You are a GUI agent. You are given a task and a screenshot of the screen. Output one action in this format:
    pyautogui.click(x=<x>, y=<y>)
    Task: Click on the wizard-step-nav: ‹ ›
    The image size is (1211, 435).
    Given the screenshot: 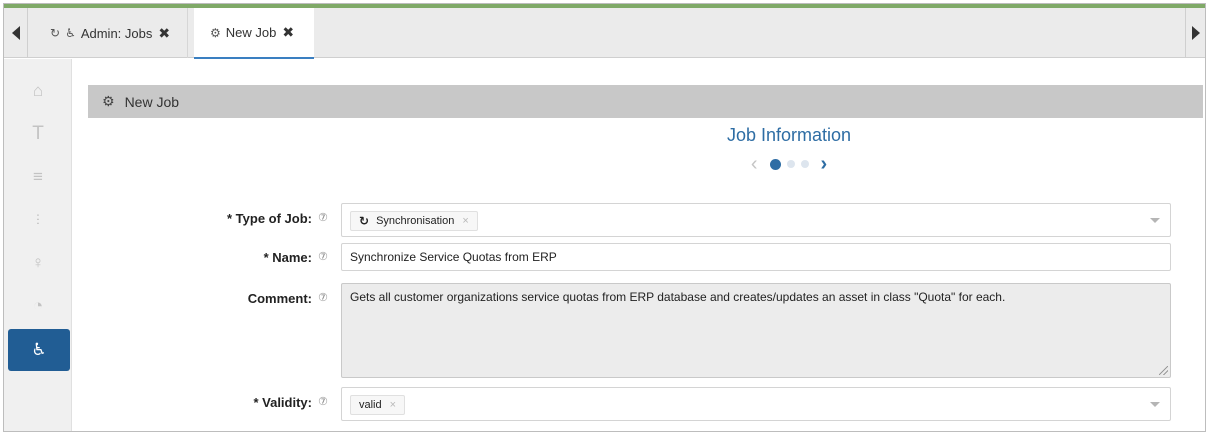 What is the action you would take?
    pyautogui.click(x=789, y=164)
    